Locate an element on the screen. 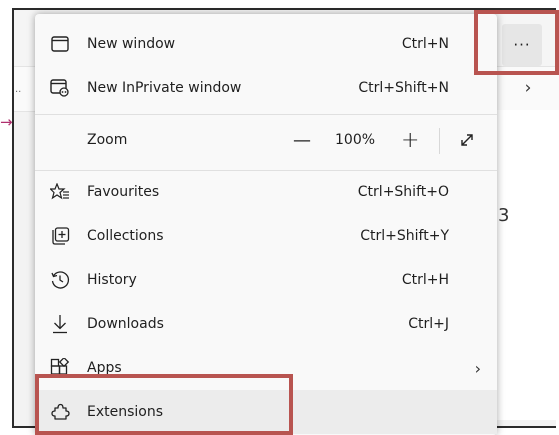  menu-item-label: History is located at coordinates (112, 280).